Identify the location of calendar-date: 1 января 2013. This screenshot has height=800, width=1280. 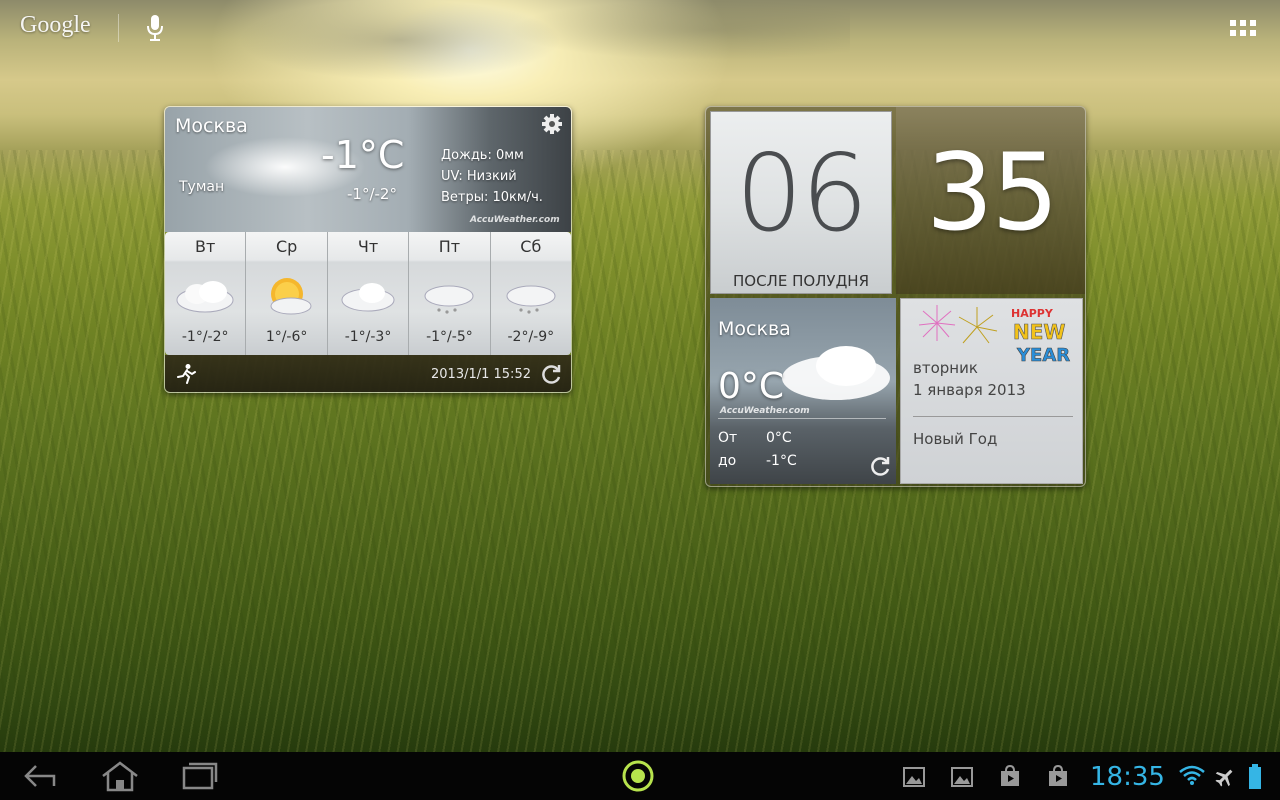
(969, 390).